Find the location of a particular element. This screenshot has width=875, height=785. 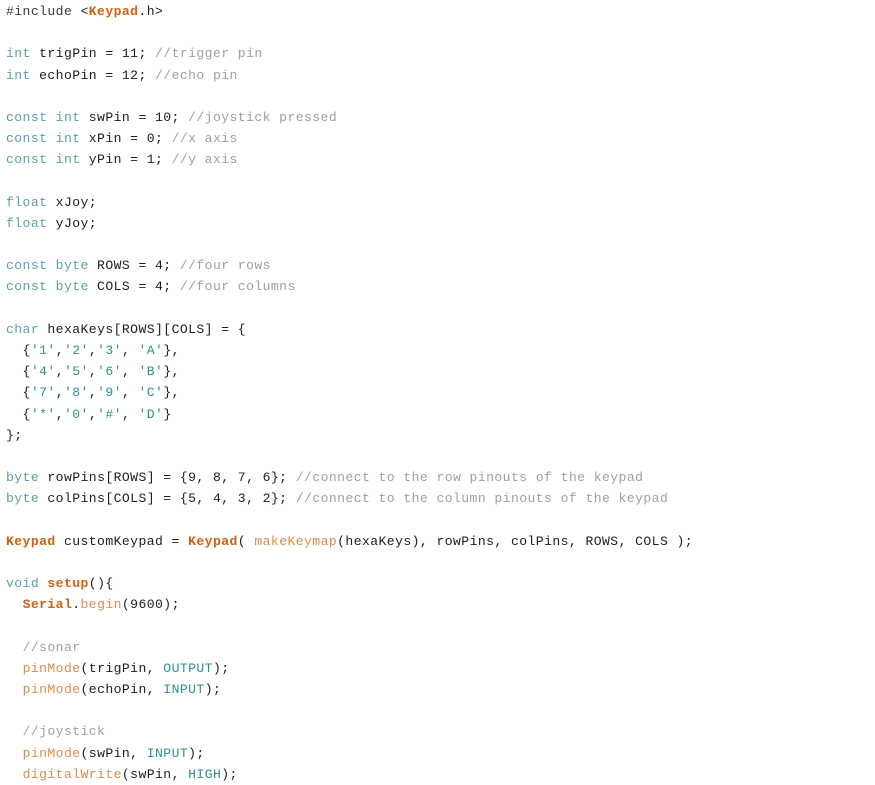

code-line: const int yPin = 1; //y axis is located at coordinates (440, 159).